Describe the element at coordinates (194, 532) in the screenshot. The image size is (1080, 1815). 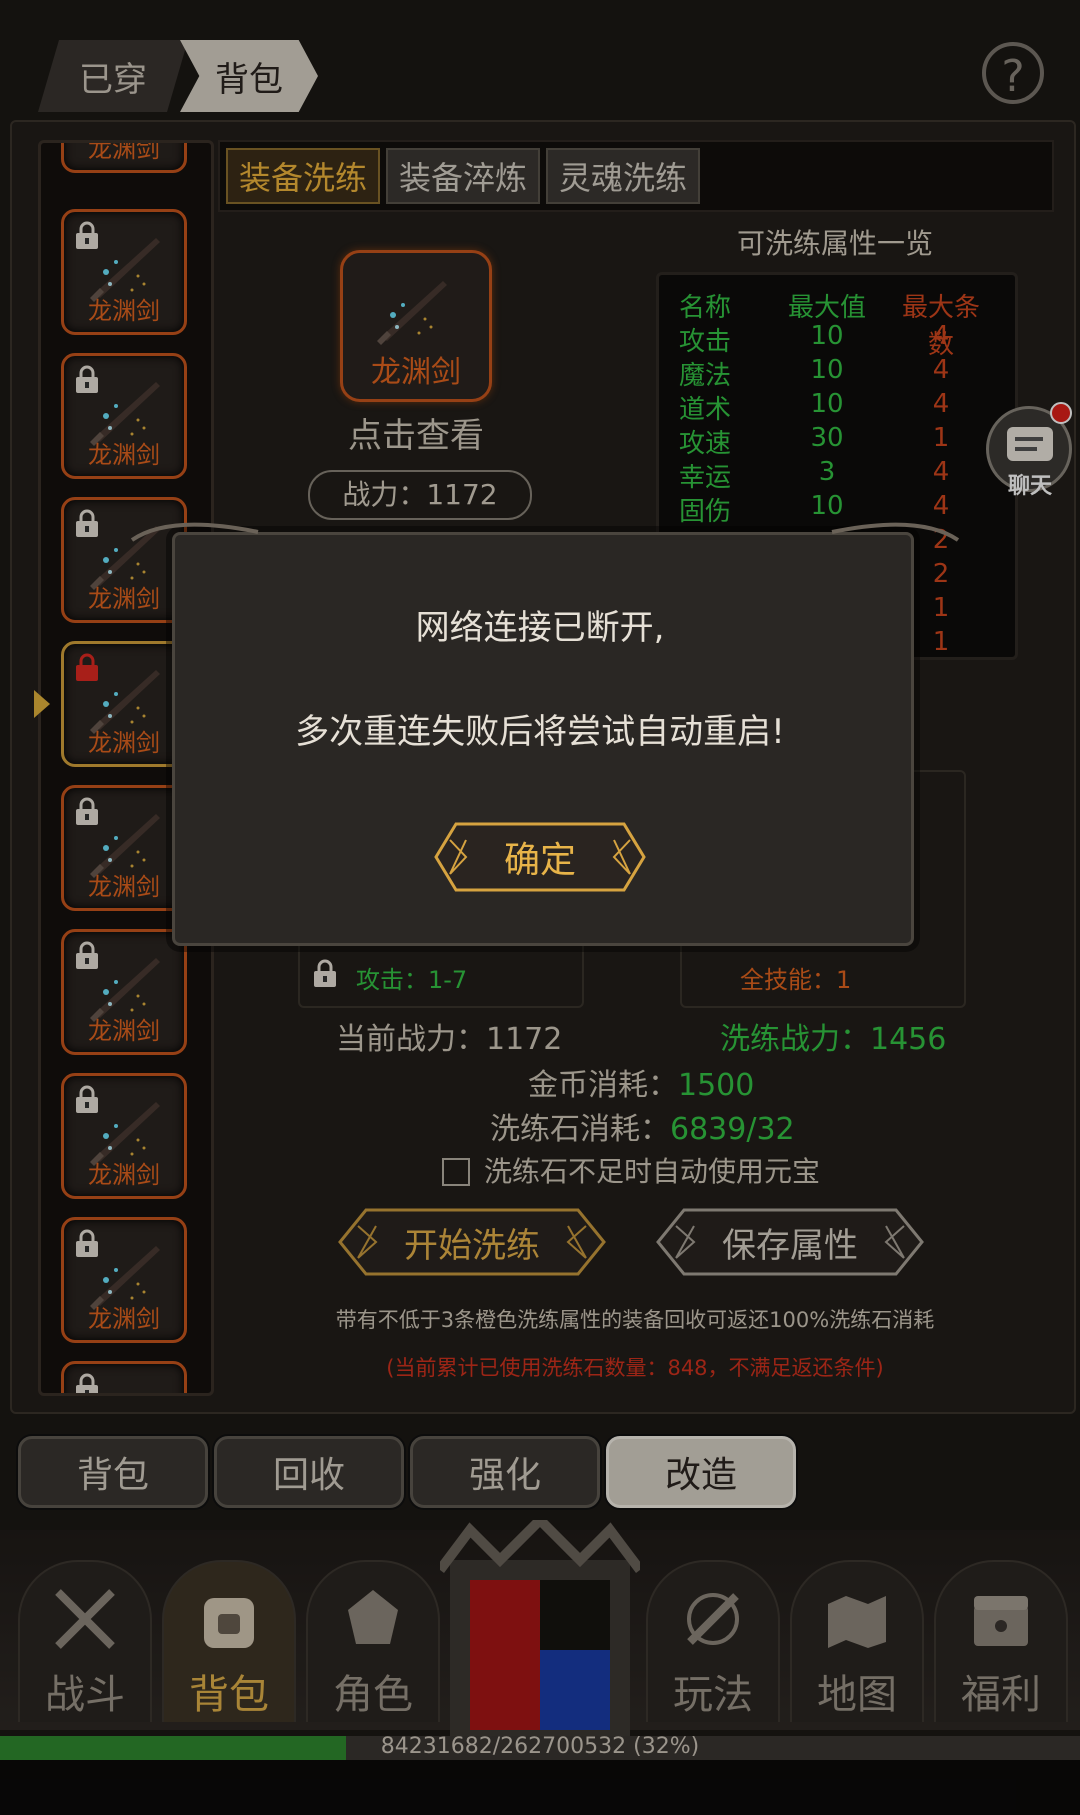
I see `dialog-ornament-left-icon` at that location.